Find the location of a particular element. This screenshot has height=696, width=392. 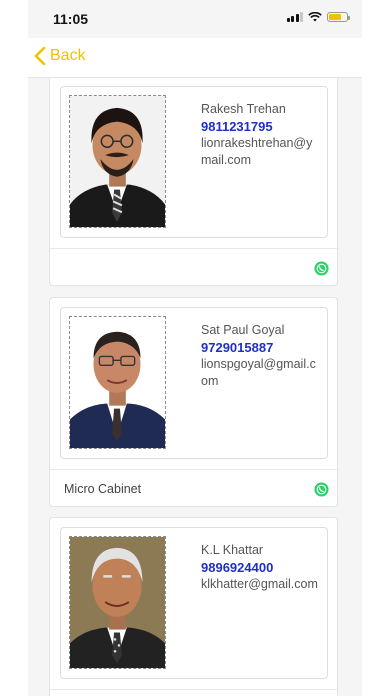

wifi-icon is located at coordinates (315, 17).